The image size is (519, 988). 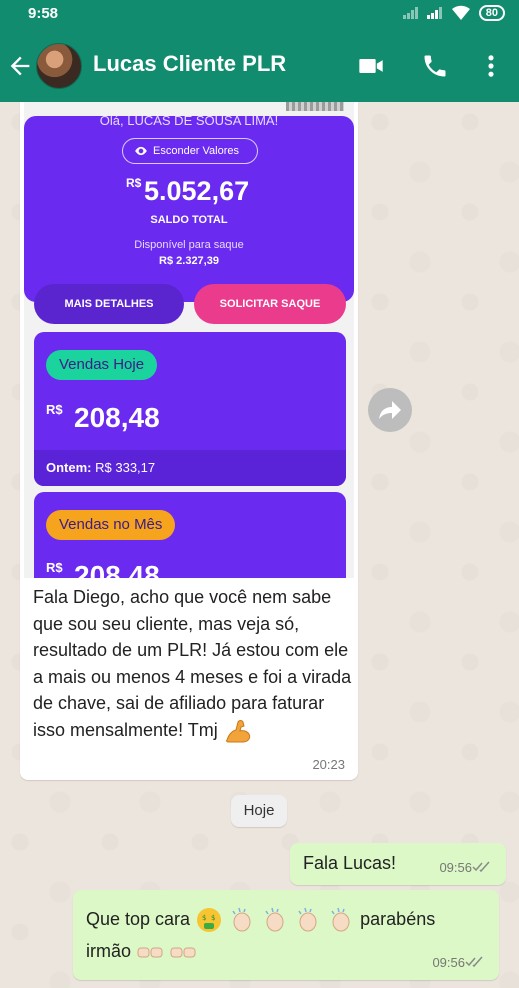 What do you see at coordinates (69, 467) in the screenshot?
I see `yesterday-label: Ontem:` at bounding box center [69, 467].